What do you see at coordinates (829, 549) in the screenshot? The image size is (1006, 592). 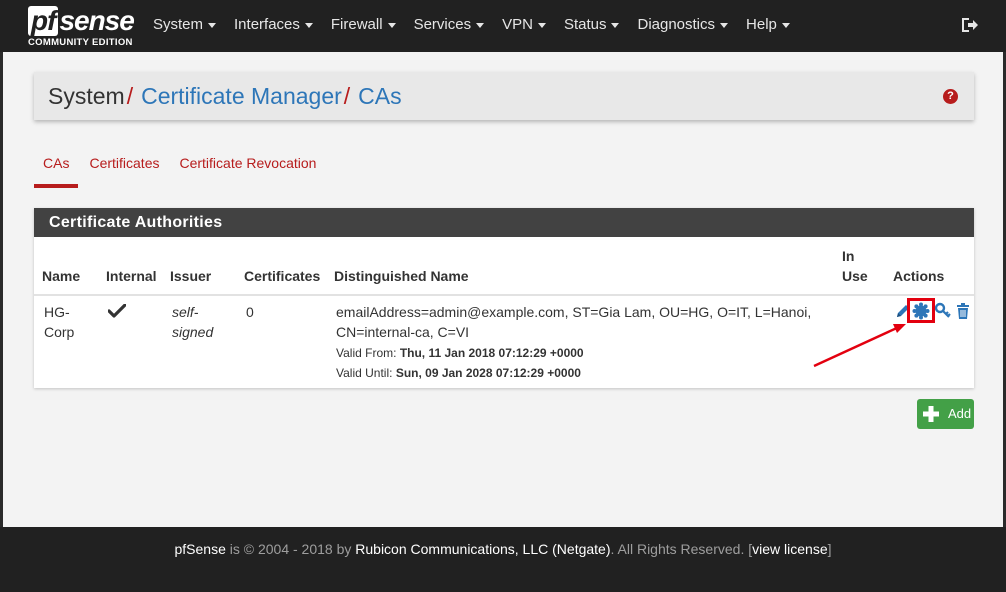 I see `footer-bracket: ]` at bounding box center [829, 549].